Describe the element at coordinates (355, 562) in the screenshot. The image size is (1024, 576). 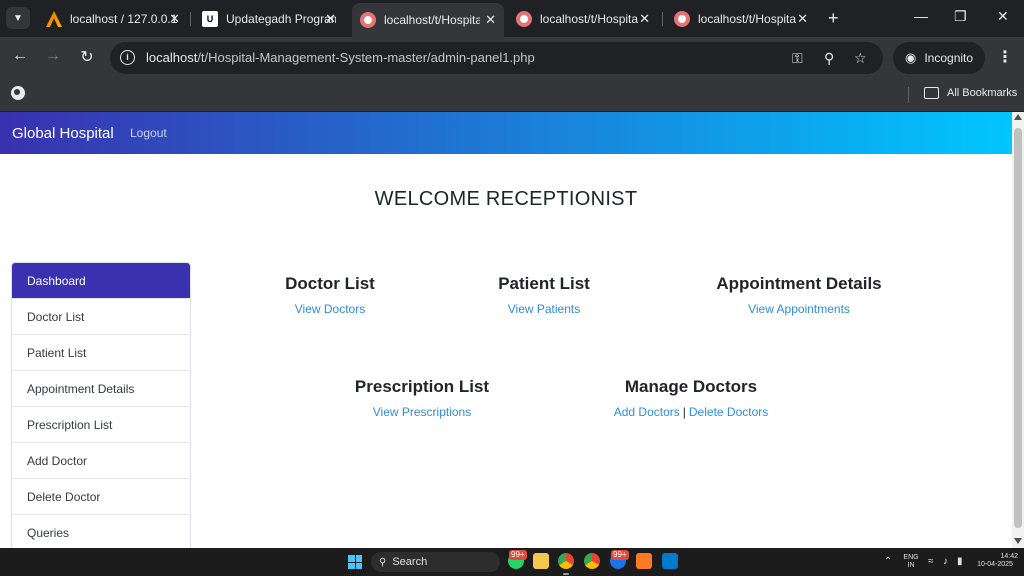
I see `windows-start-icon` at that location.